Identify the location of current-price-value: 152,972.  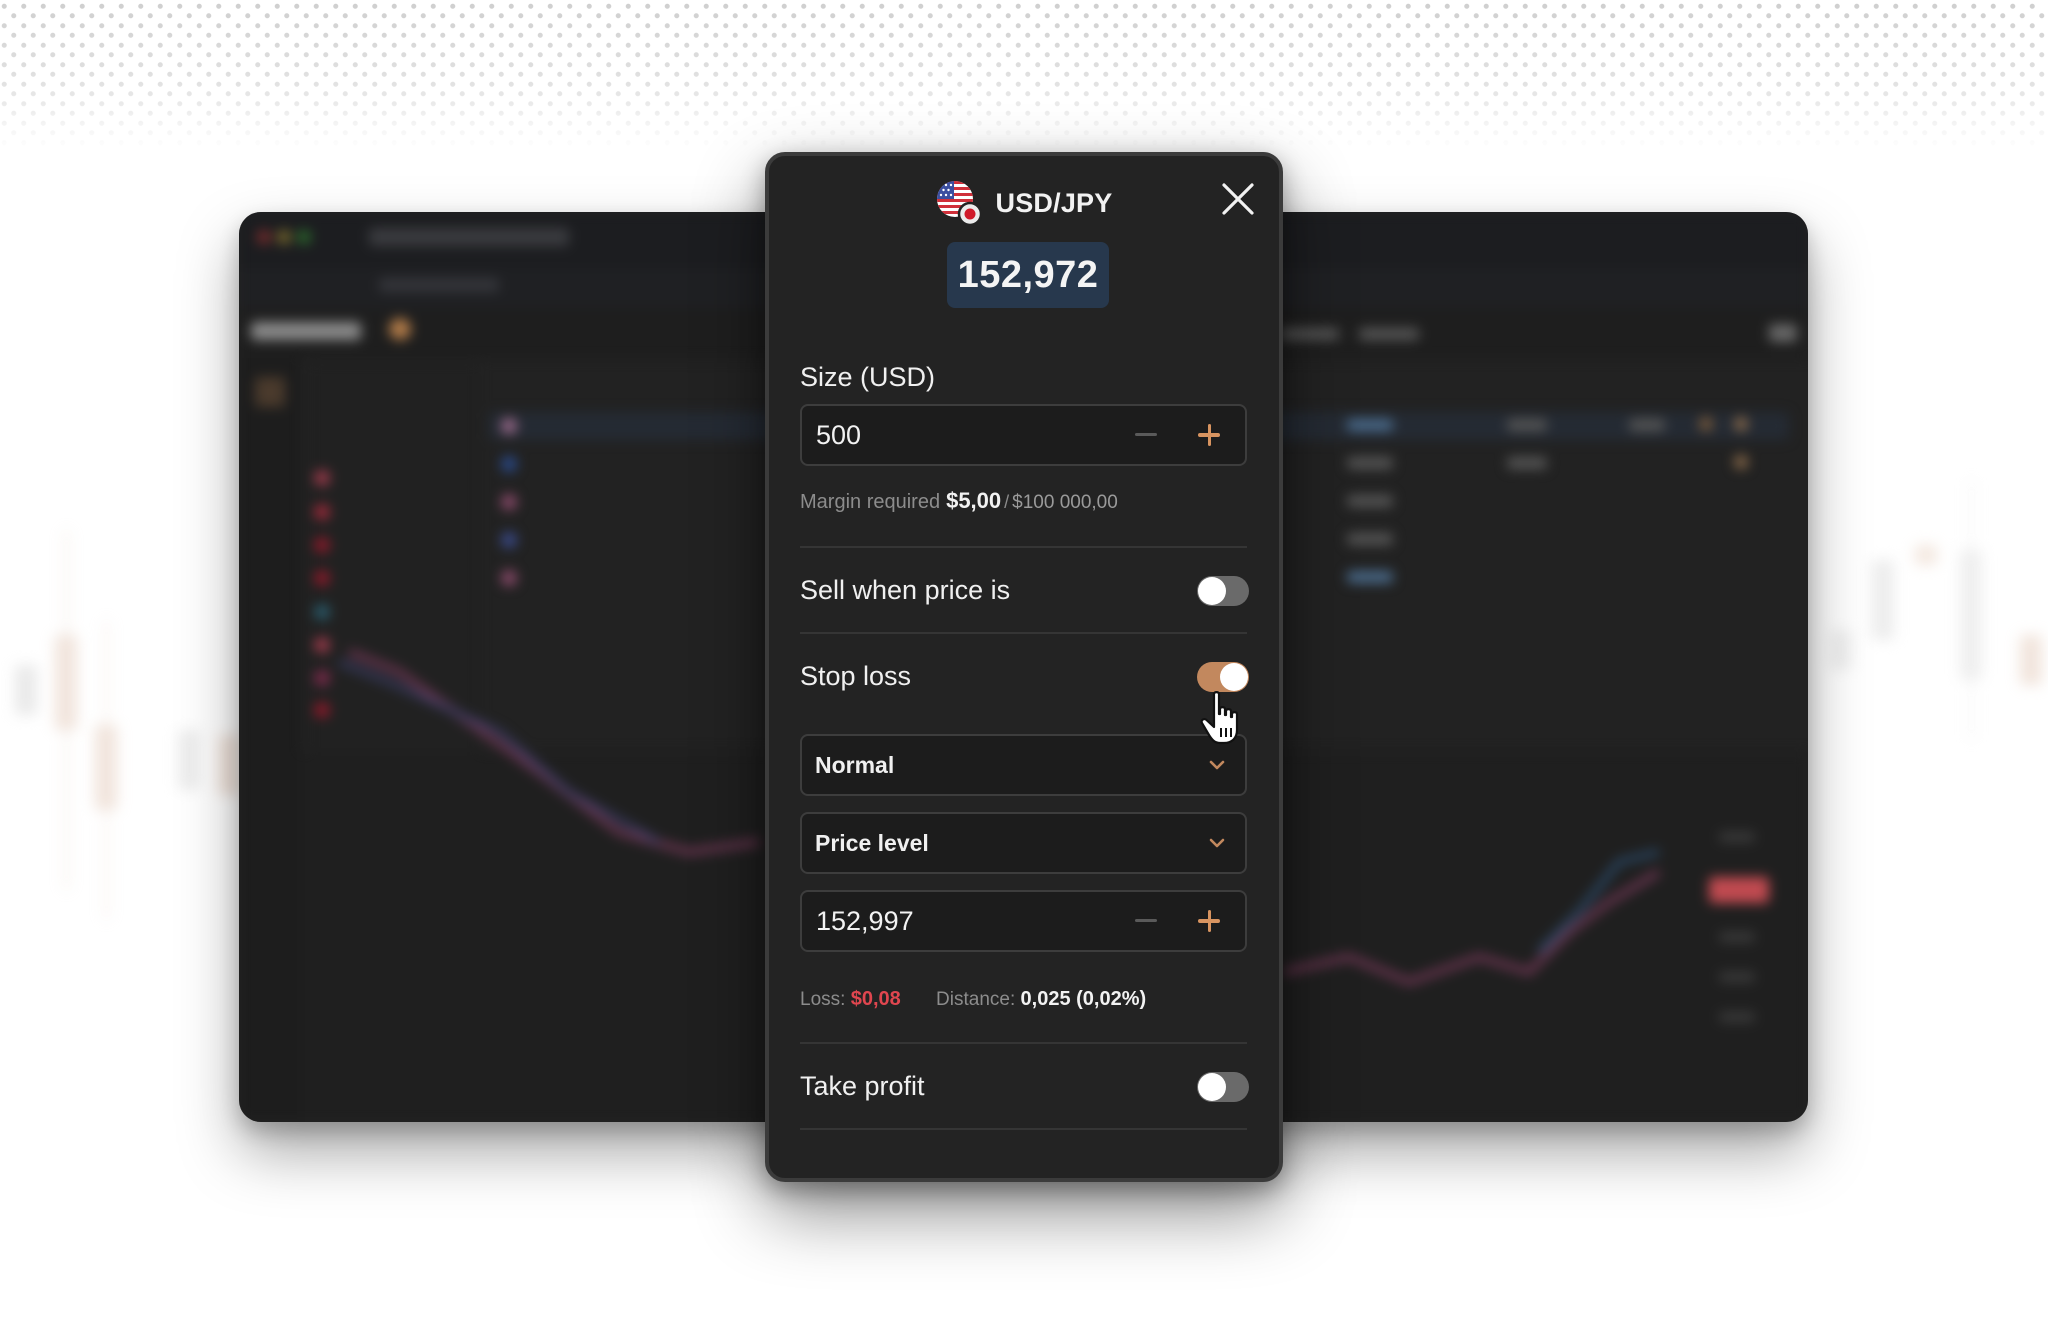
(1028, 274).